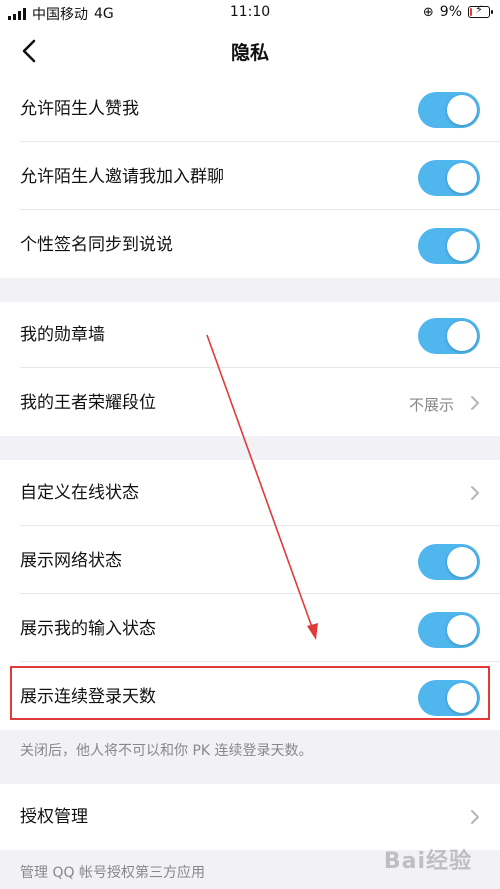 The width and height of the screenshot is (500, 889). What do you see at coordinates (88, 403) in the screenshot?
I see `row-label: 我的王者荣耀段位` at bounding box center [88, 403].